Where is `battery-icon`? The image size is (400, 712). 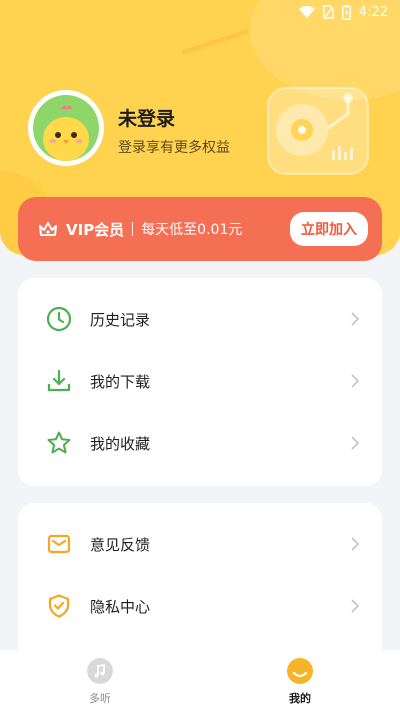
battery-icon is located at coordinates (346, 12).